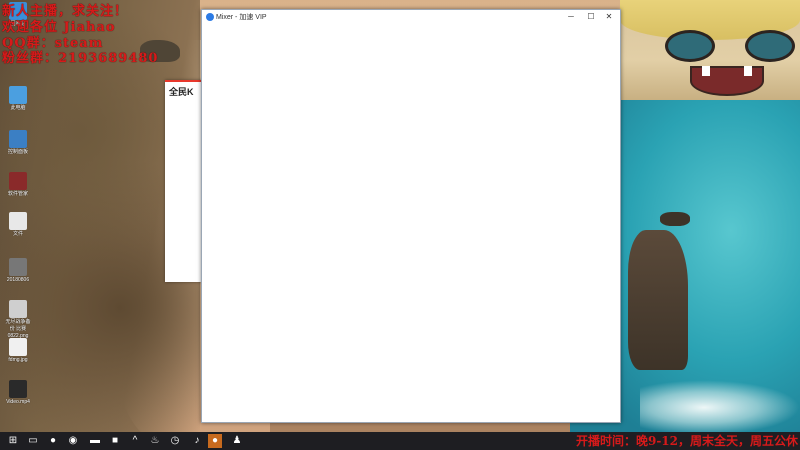 This screenshot has width=800, height=450. I want to click on background-window-title: 全民K, so click(181, 92).